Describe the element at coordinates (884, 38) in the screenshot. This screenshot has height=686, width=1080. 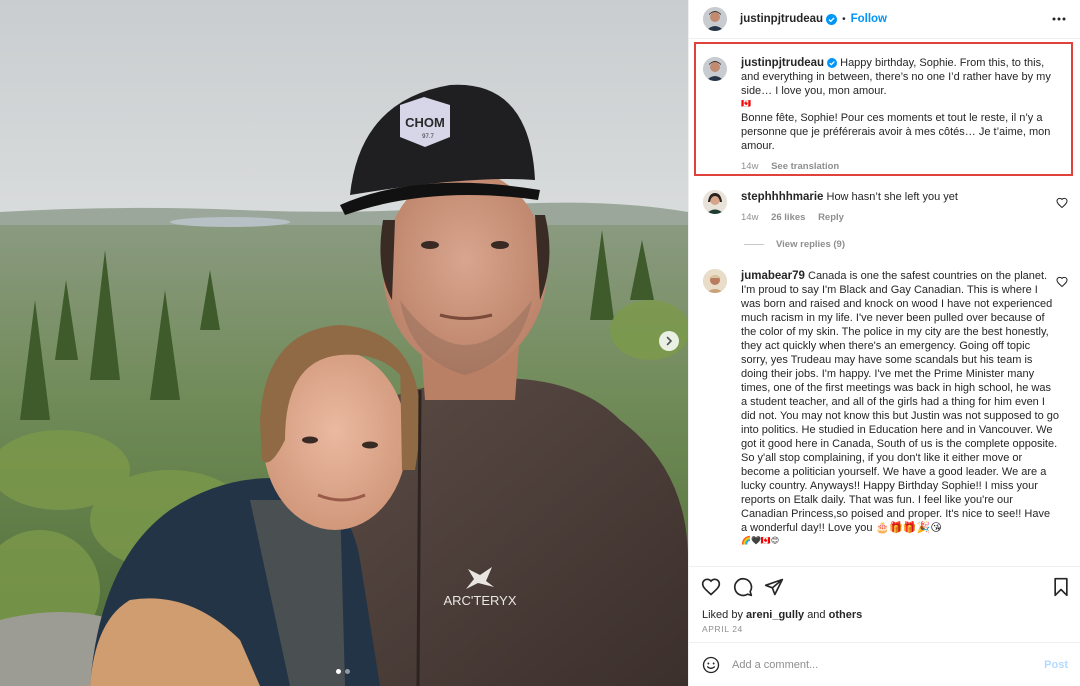
I see `header-divider` at that location.